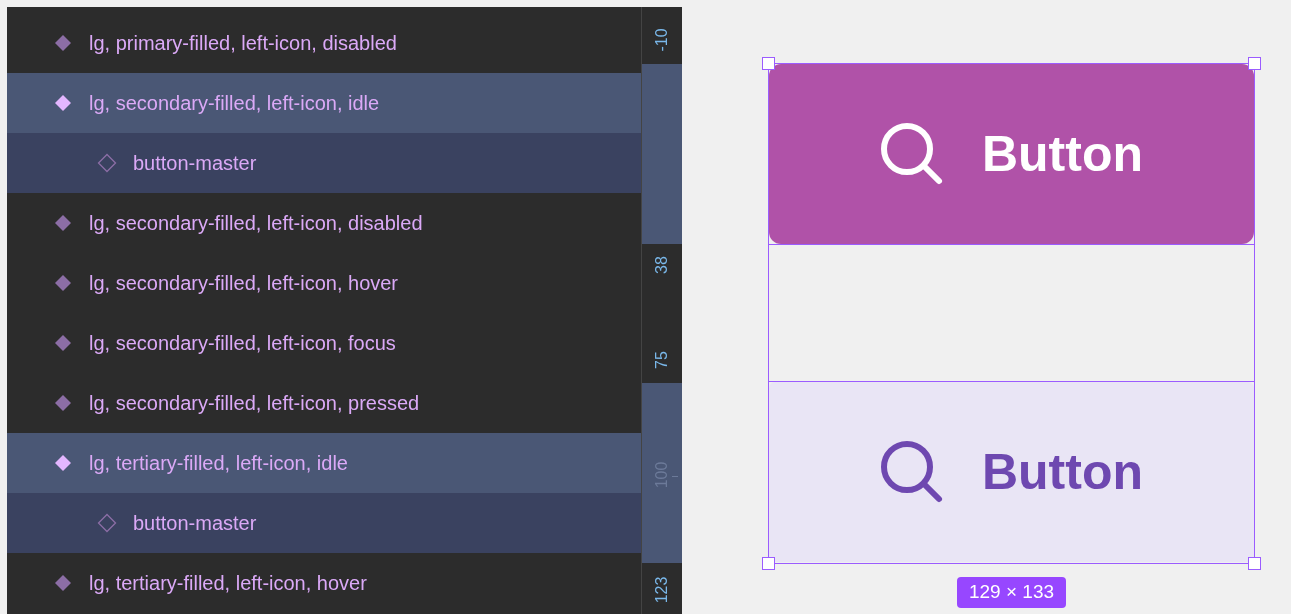 The image size is (1291, 614). Describe the element at coordinates (661, 590) in the screenshot. I see `ruler-label: 123` at that location.